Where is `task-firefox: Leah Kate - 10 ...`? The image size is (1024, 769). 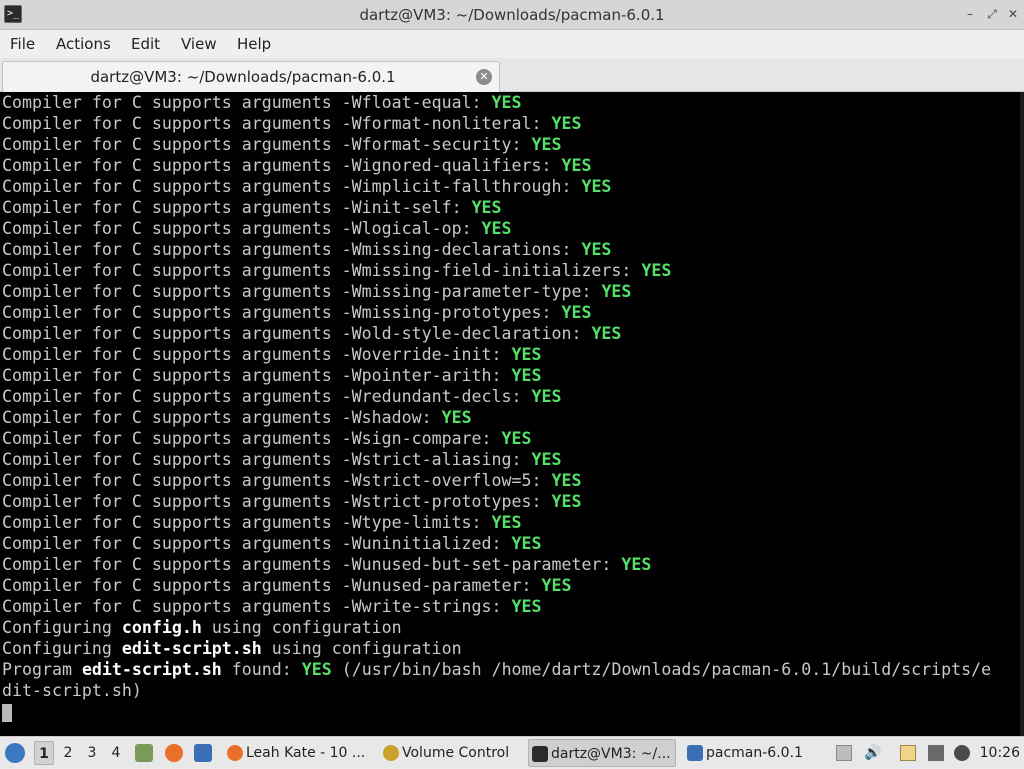
task-firefox: Leah Kate - 10 ... is located at coordinates (299, 753).